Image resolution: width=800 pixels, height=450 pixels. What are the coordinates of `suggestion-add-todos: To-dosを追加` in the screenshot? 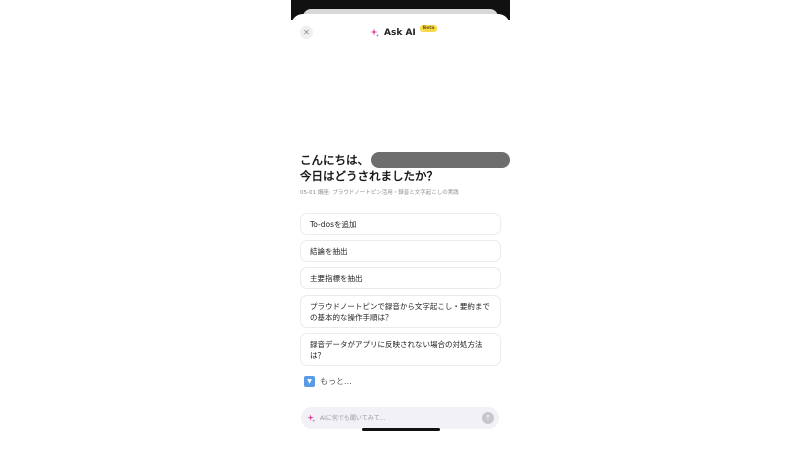 It's located at (400, 224).